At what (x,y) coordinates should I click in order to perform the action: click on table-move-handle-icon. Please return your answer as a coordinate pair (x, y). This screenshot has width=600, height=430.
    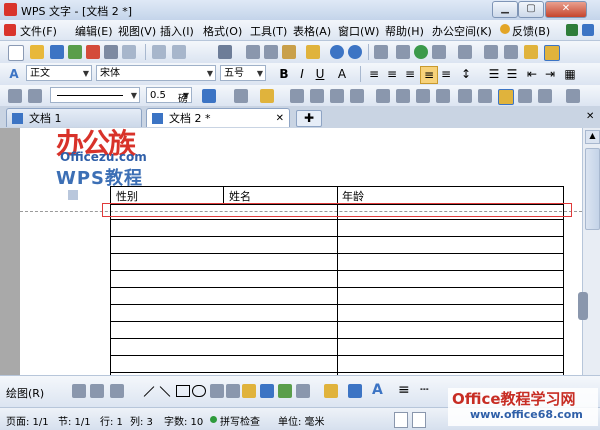
    Looking at the image, I should click on (73, 195).